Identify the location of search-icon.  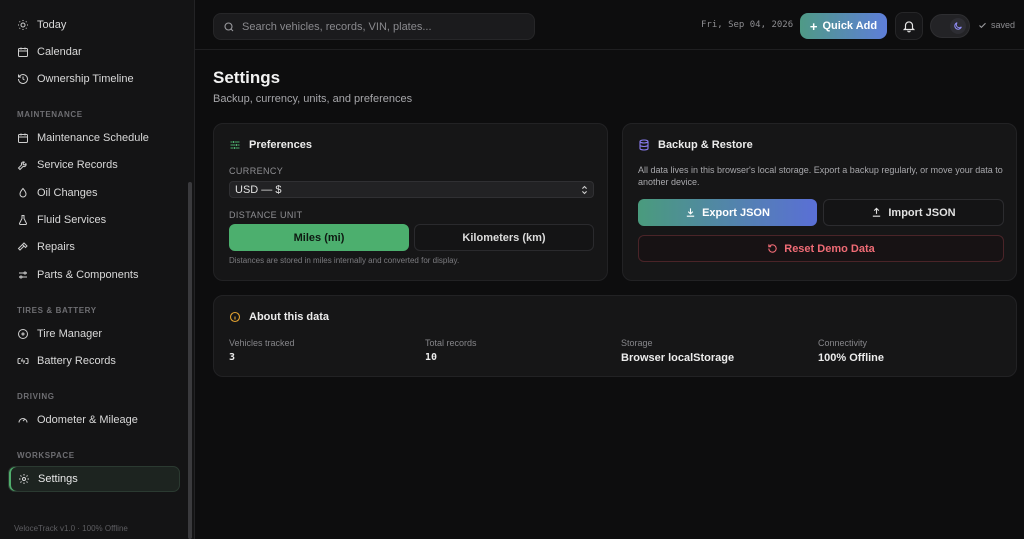
(229, 26).